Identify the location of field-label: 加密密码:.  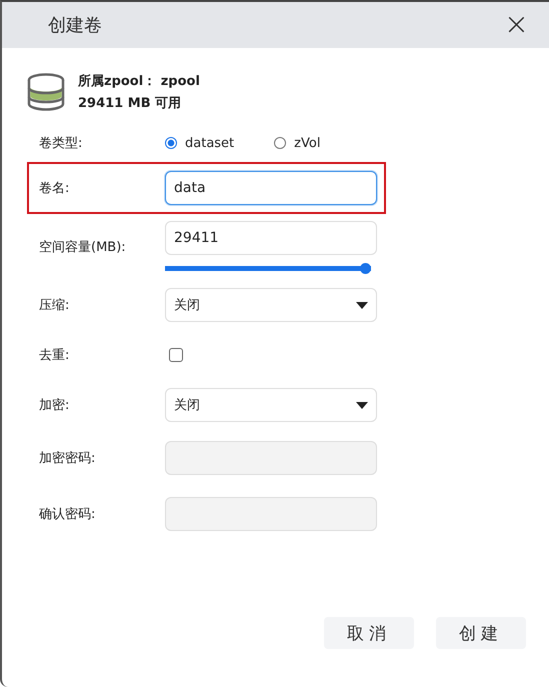
(67, 458).